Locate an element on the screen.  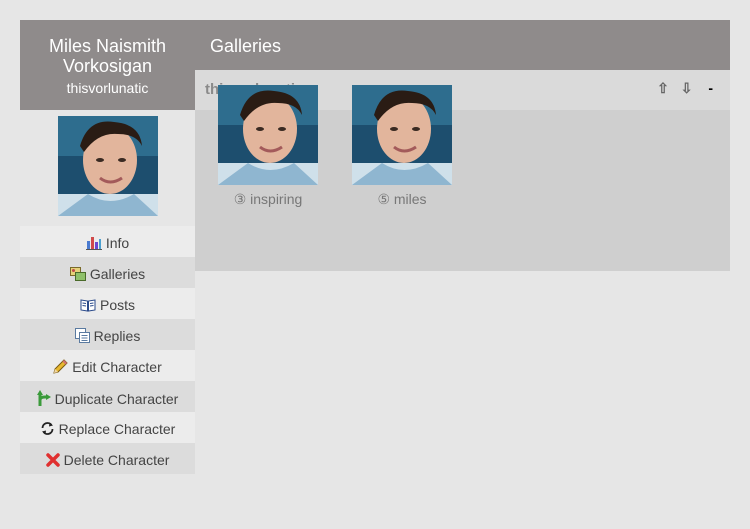
sidebar-item-posts: Posts is located at coordinates (107, 303).